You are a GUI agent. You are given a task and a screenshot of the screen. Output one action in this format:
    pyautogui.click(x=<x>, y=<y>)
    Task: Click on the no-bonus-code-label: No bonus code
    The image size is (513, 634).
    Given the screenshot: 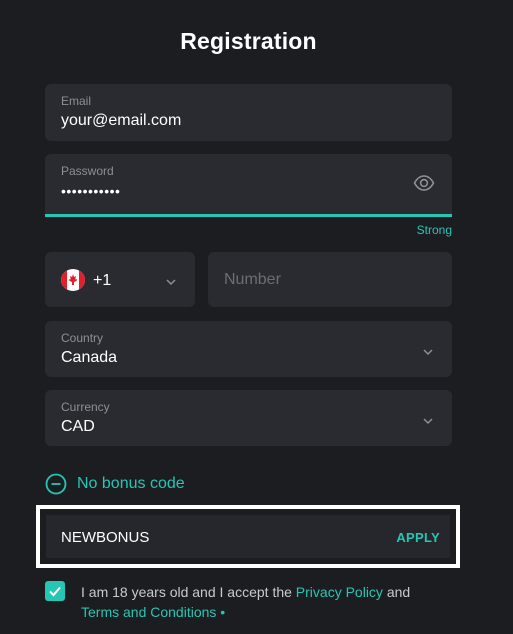 What is the action you would take?
    pyautogui.click(x=131, y=483)
    